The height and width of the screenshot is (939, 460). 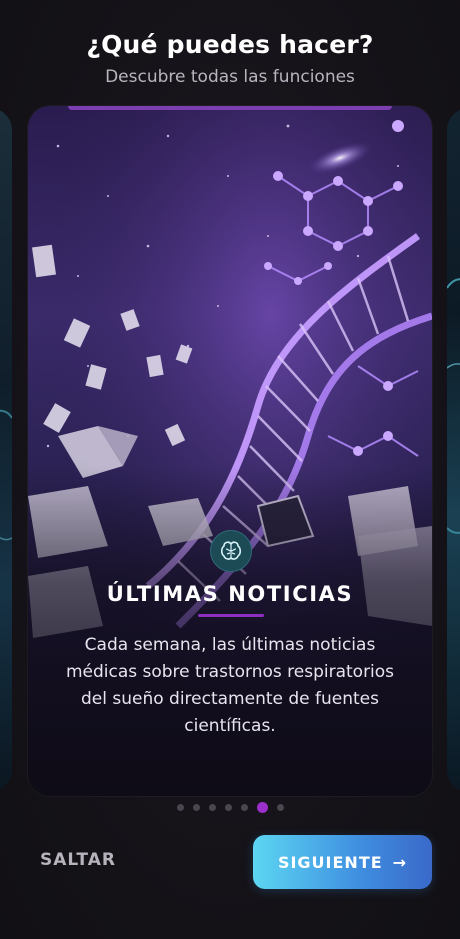 I want to click on skip-button: SALTAR, so click(x=78, y=860).